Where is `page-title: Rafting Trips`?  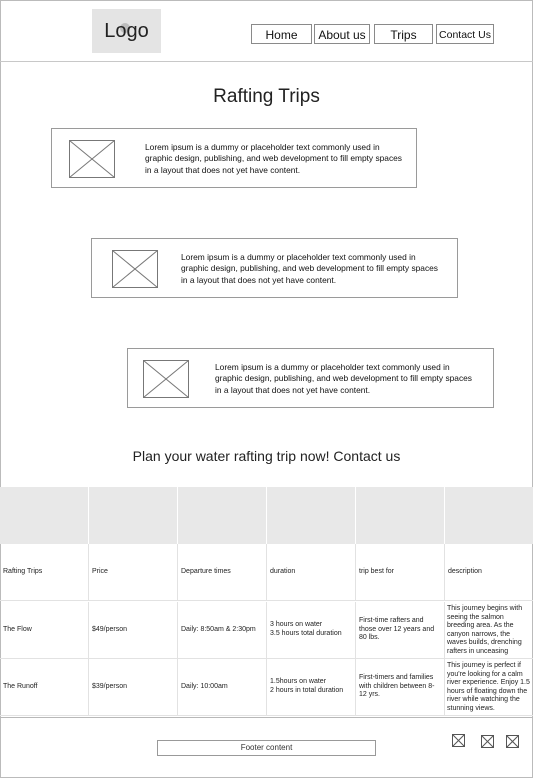
page-title: Rafting Trips is located at coordinates (266, 96).